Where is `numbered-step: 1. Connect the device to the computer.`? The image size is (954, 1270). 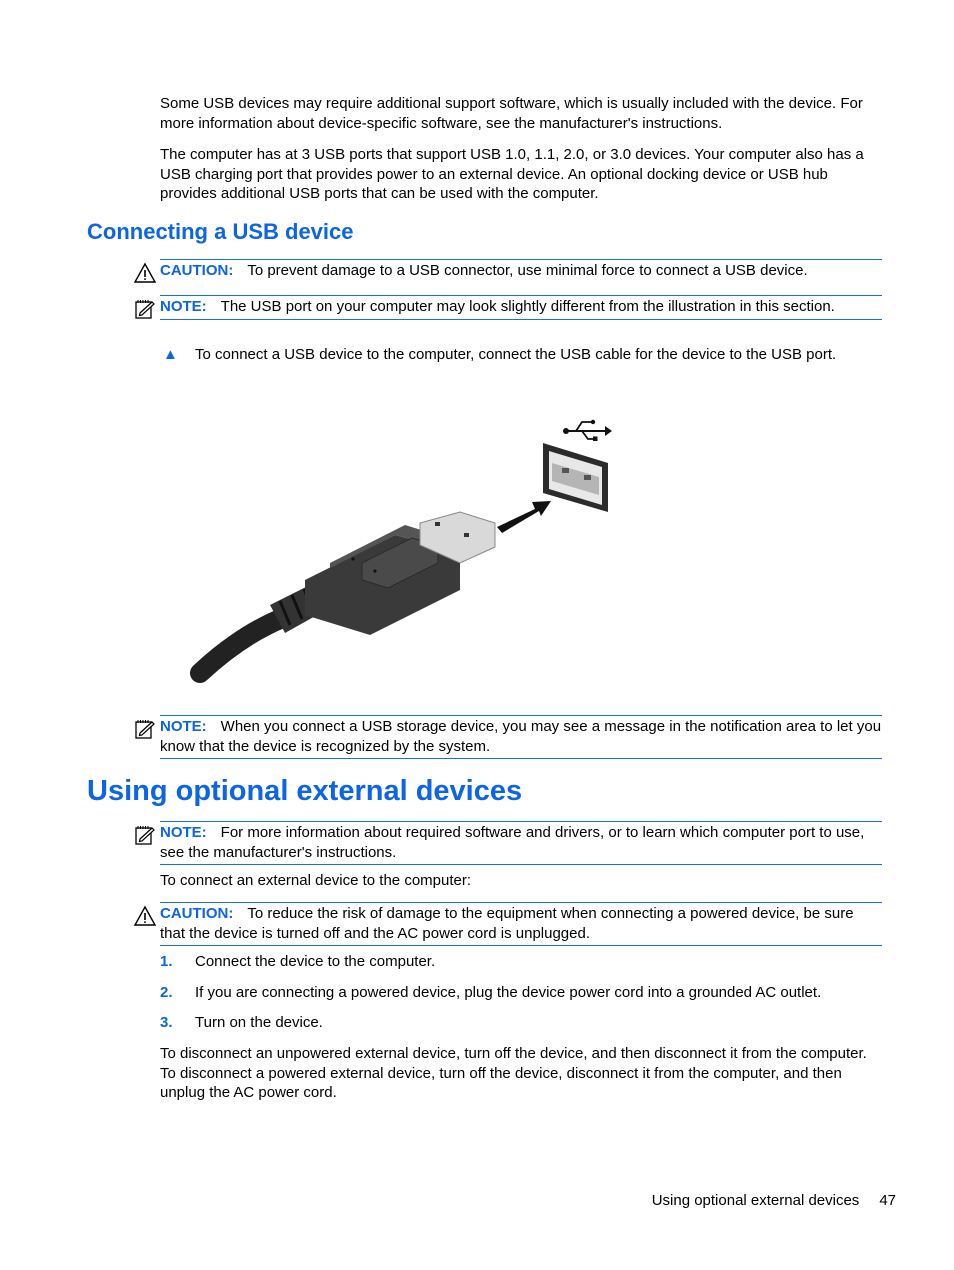 numbered-step: 1. Connect the device to the computer. is located at coordinates (521, 962).